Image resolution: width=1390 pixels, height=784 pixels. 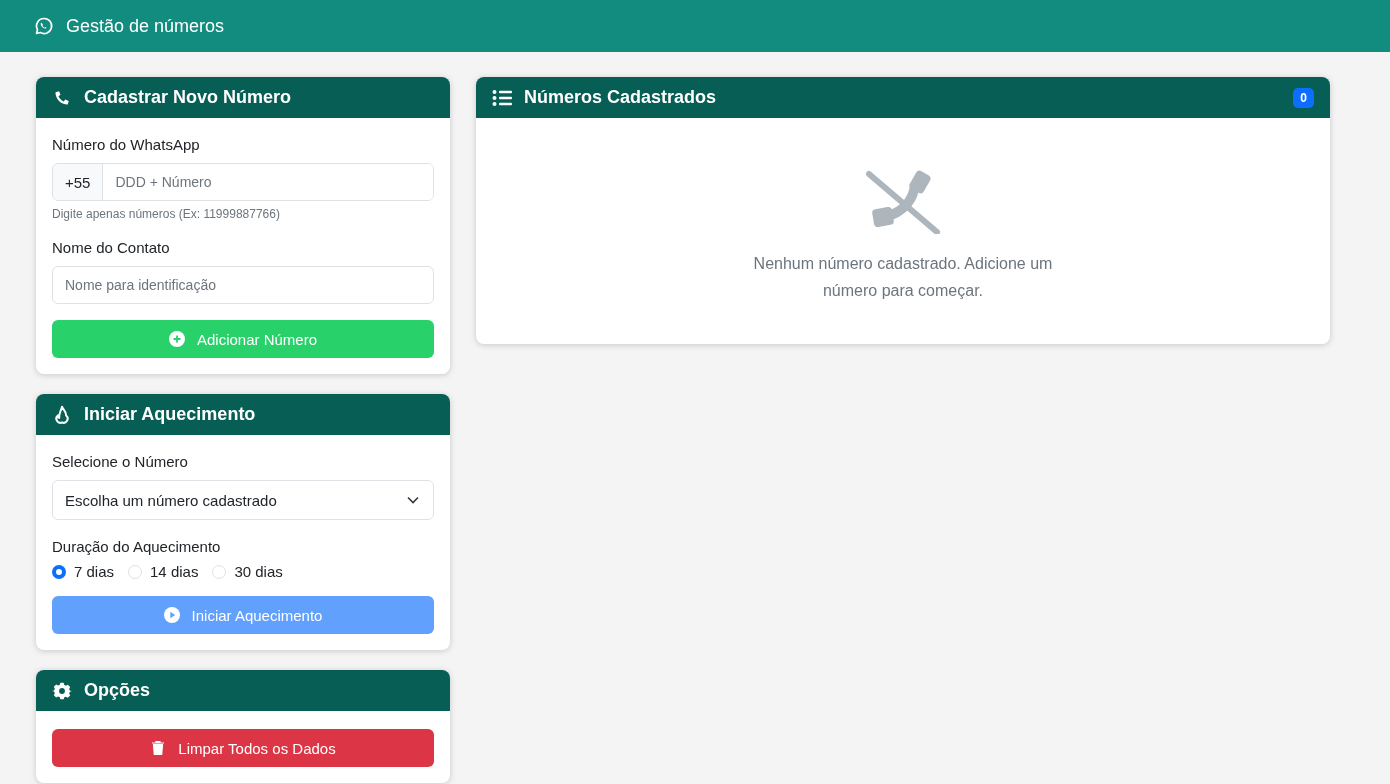 What do you see at coordinates (158, 748) in the screenshot?
I see `trash-icon` at bounding box center [158, 748].